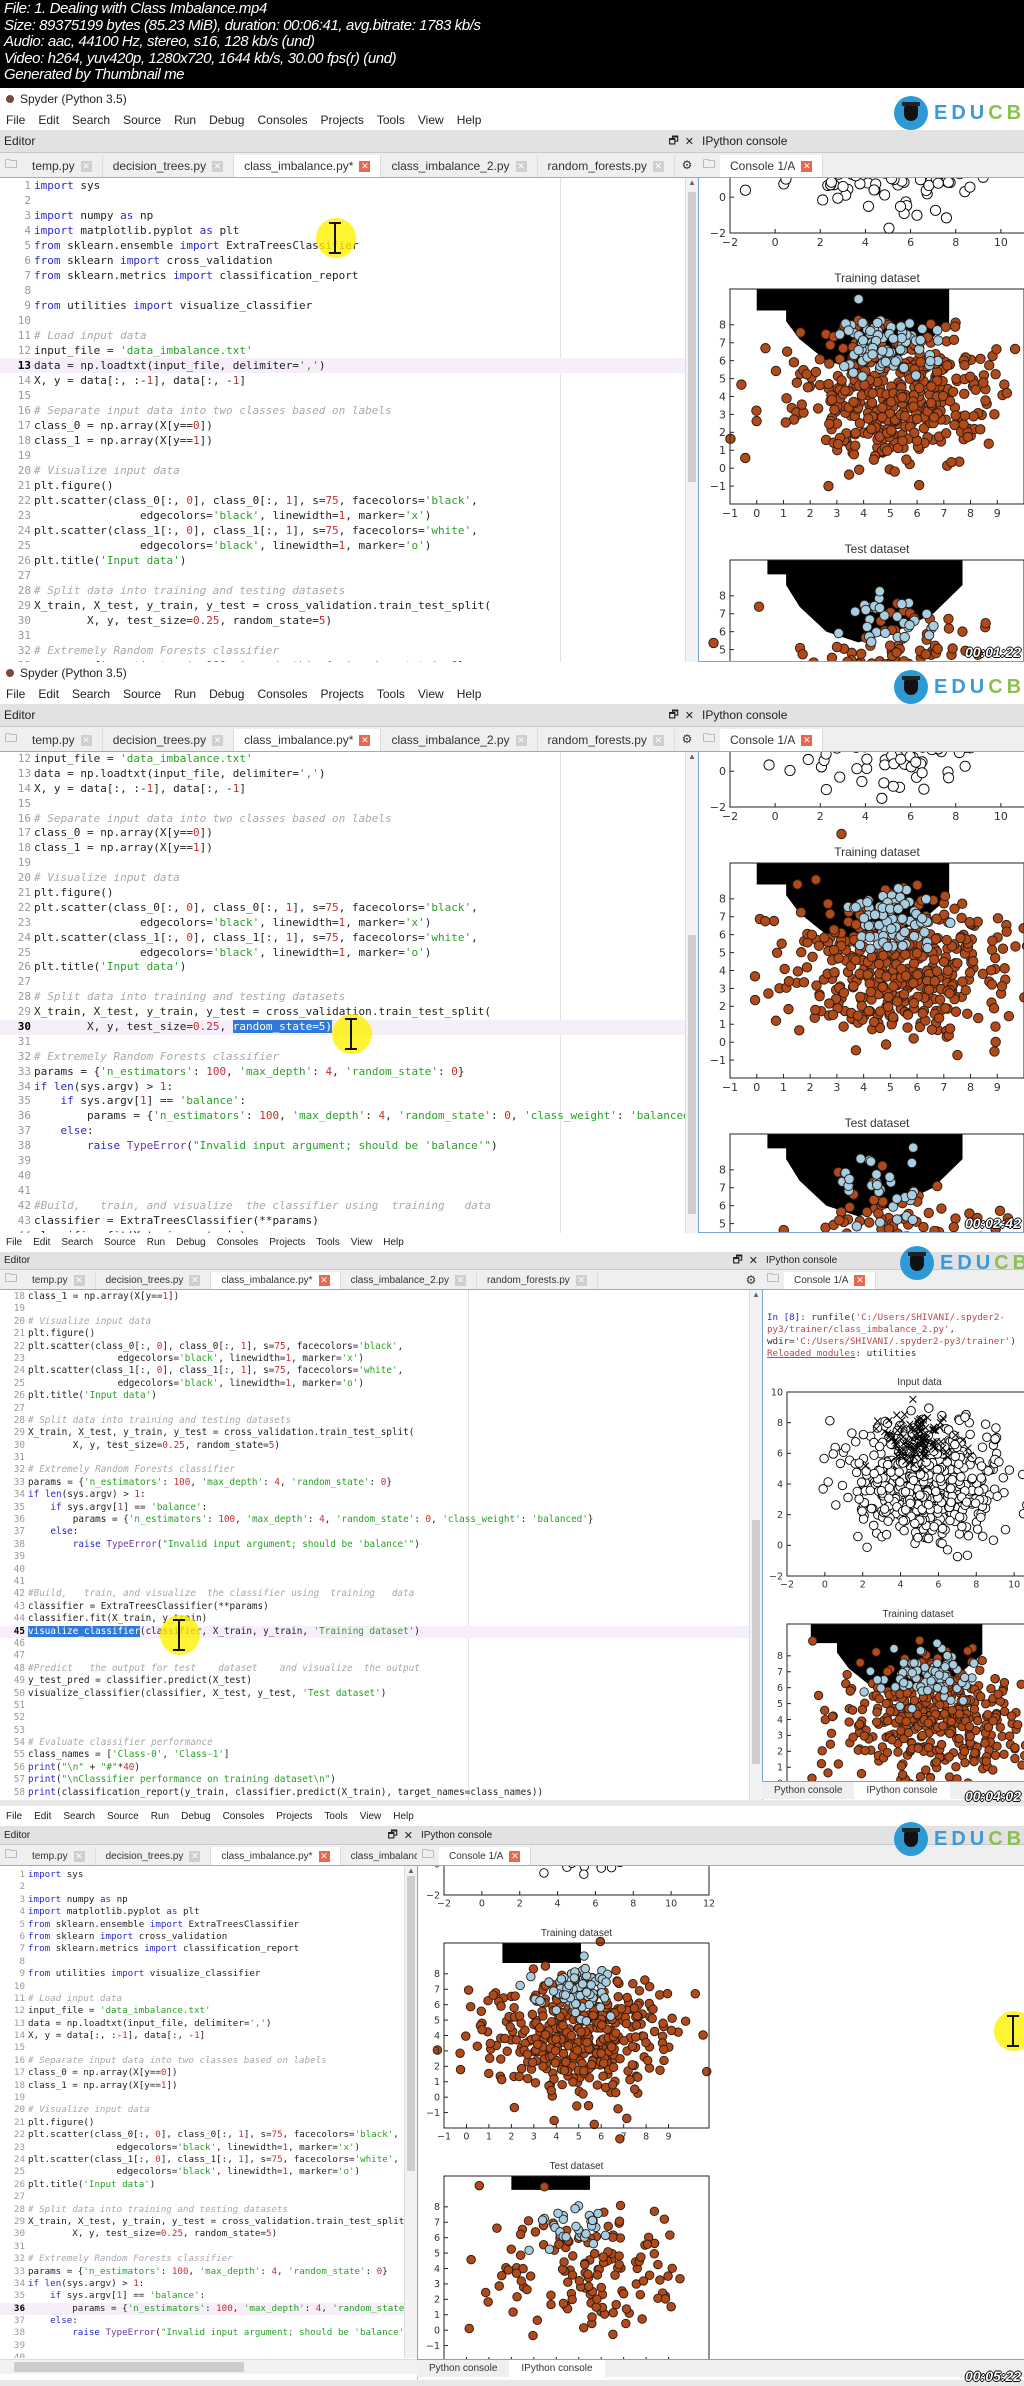  Describe the element at coordinates (343, 789) in the screenshot. I see `code-line: 14 X, y = data[:, :-1], data[:, -1]` at that location.